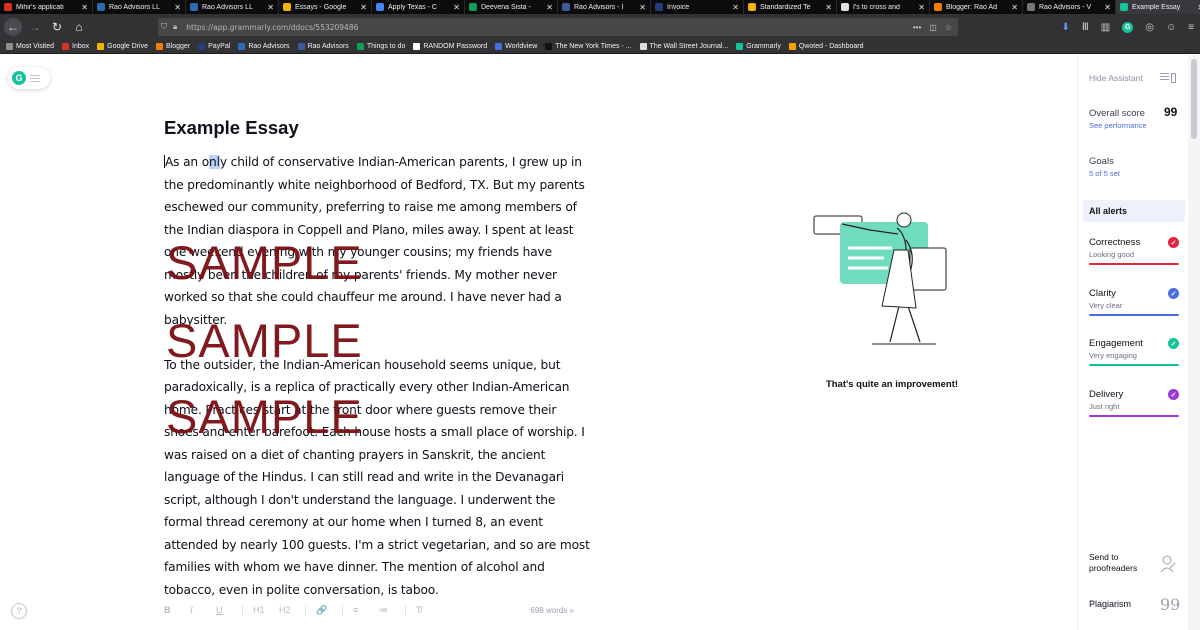  I want to click on bookmark-item: Most Visited, so click(30, 46).